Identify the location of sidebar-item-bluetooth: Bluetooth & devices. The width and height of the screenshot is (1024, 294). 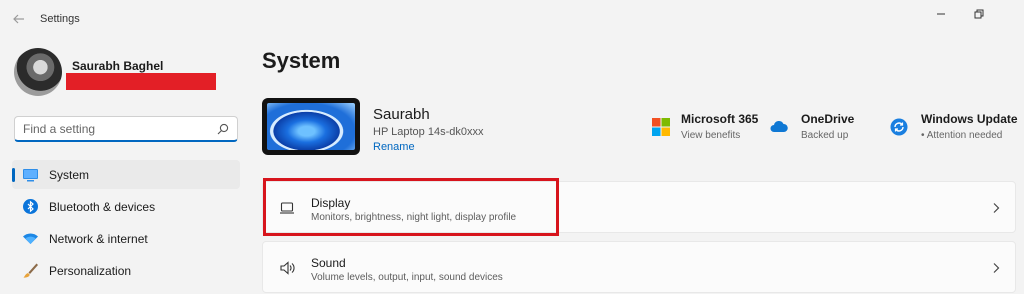
(126, 206).